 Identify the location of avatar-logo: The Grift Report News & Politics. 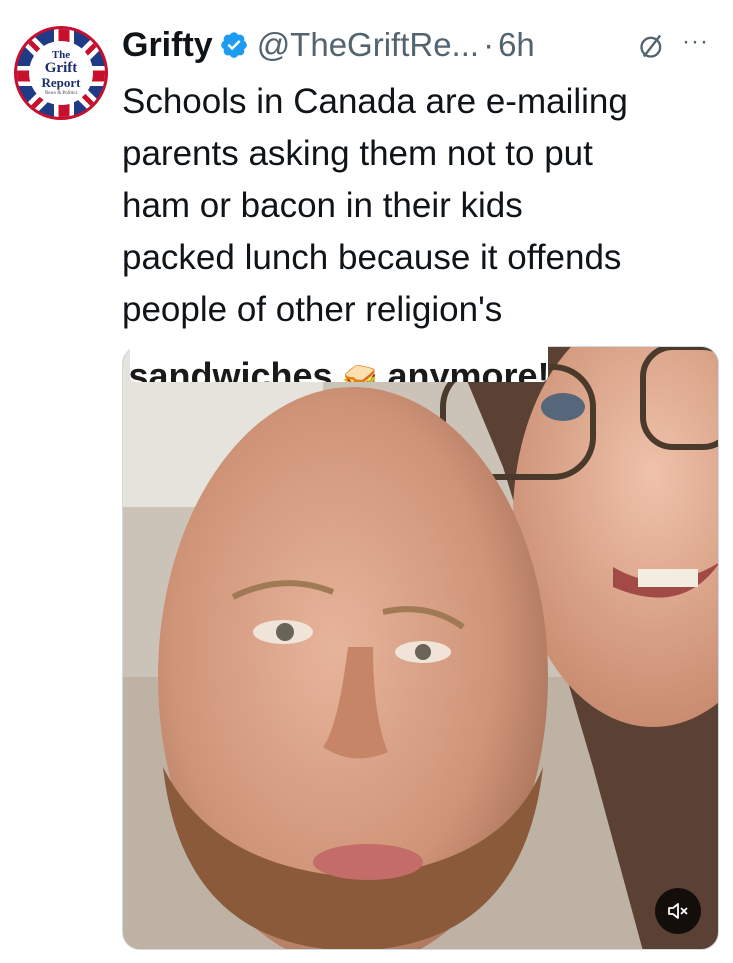
(61, 73).